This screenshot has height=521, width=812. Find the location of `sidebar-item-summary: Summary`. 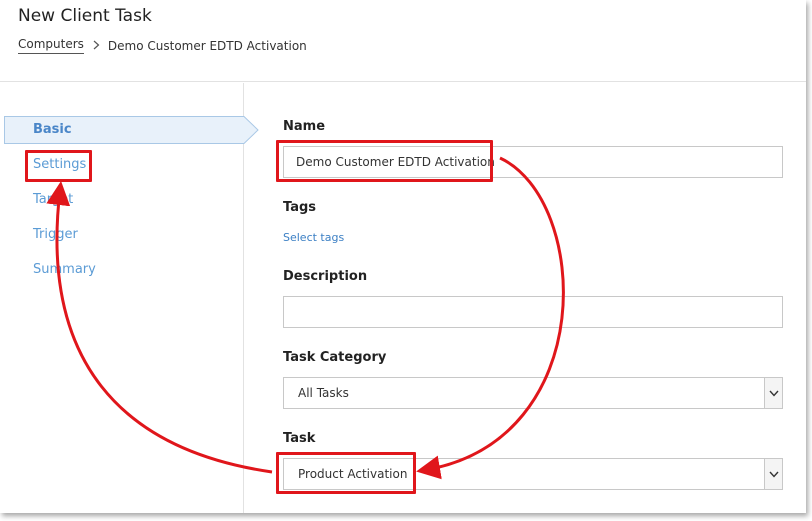

sidebar-item-summary: Summary is located at coordinates (64, 269).